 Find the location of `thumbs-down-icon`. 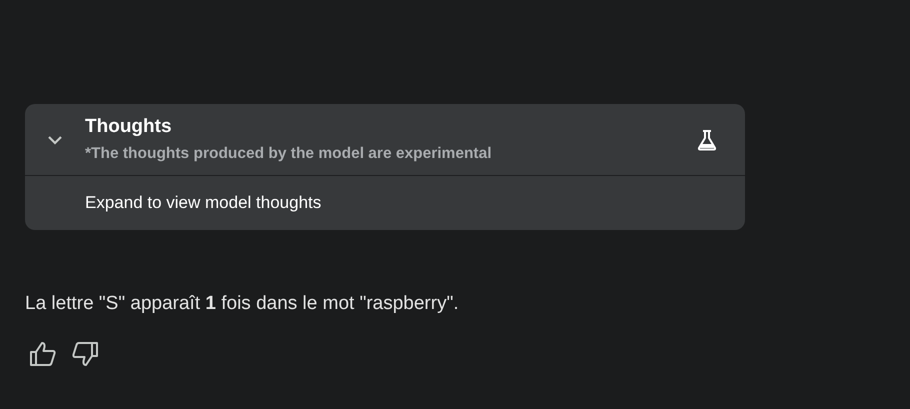

thumbs-down-icon is located at coordinates (85, 353).